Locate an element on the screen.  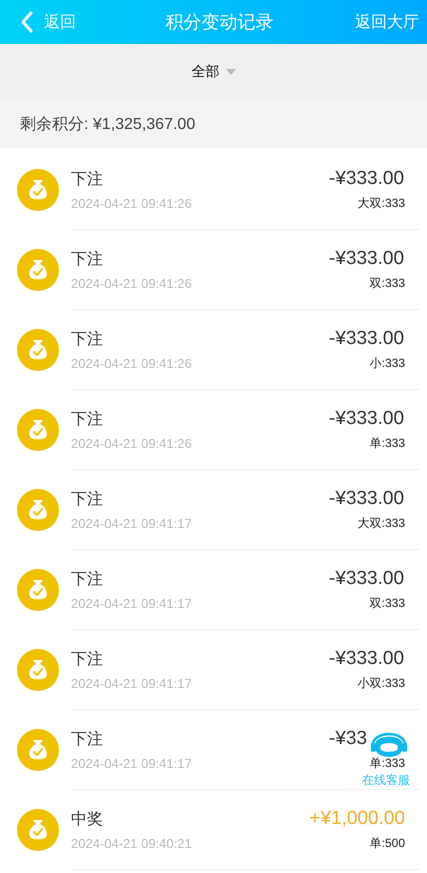
filter-dropdown: 全部 is located at coordinates (214, 72).